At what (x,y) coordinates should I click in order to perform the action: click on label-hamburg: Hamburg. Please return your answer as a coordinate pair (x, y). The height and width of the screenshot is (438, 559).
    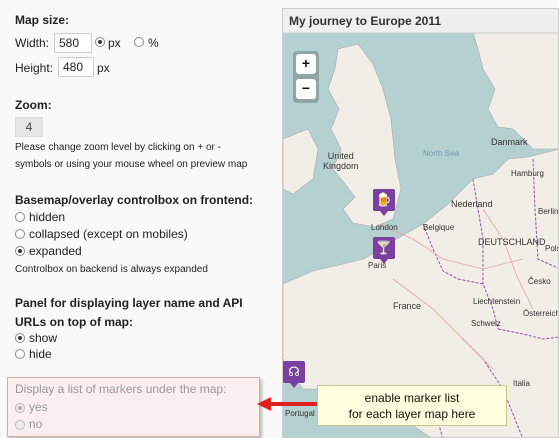
    Looking at the image, I should click on (527, 173).